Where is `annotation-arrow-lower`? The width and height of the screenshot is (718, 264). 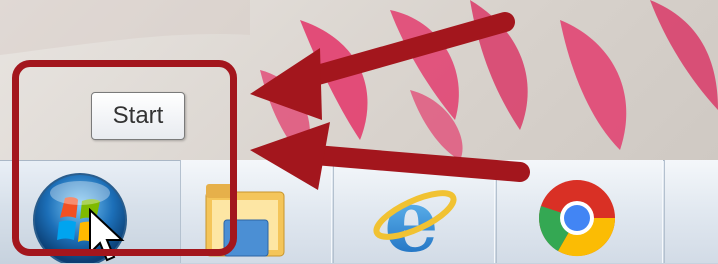
annotation-arrow-lower is located at coordinates (390, 156).